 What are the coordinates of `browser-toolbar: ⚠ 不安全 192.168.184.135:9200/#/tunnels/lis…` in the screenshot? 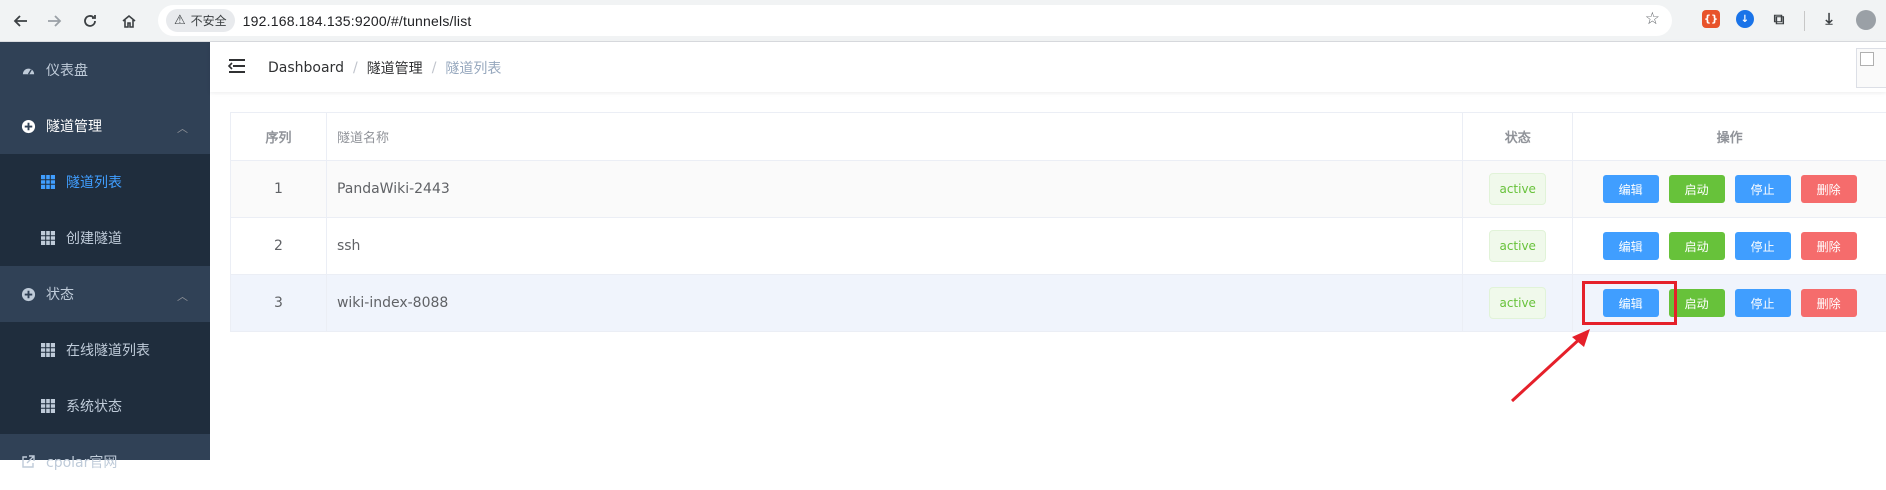 It's located at (943, 21).